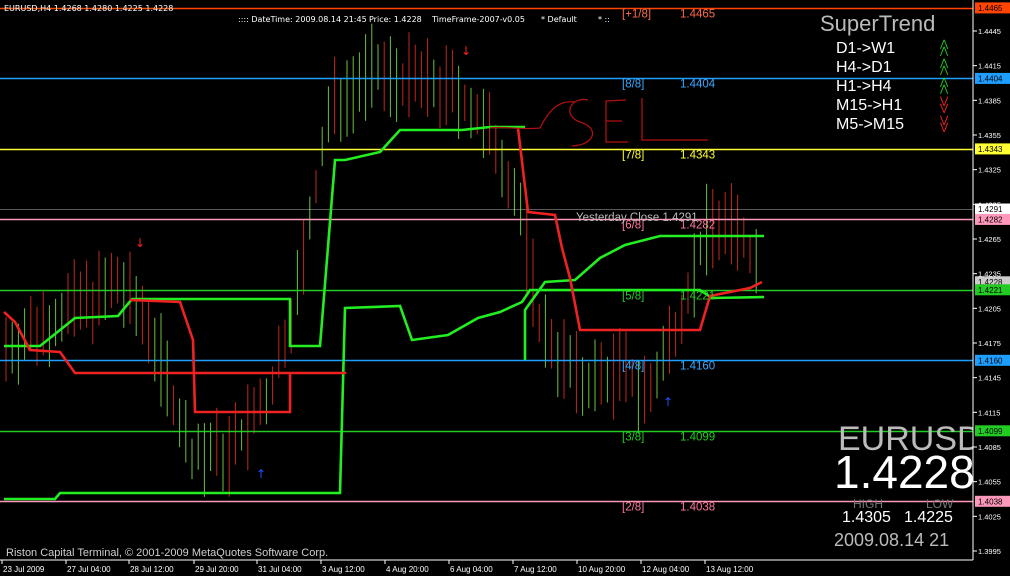 The width and height of the screenshot is (1010, 576). Describe the element at coordinates (697, 438) in the screenshot. I see `murrey-level-value: 1.4099` at that location.